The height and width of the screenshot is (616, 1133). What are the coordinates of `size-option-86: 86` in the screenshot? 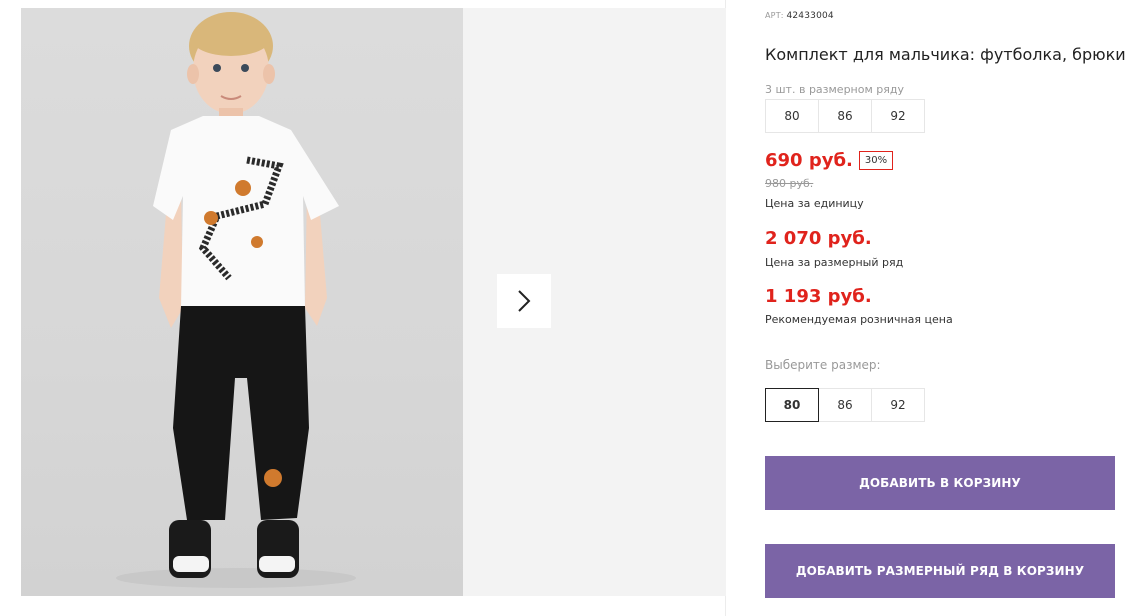 It's located at (845, 405).